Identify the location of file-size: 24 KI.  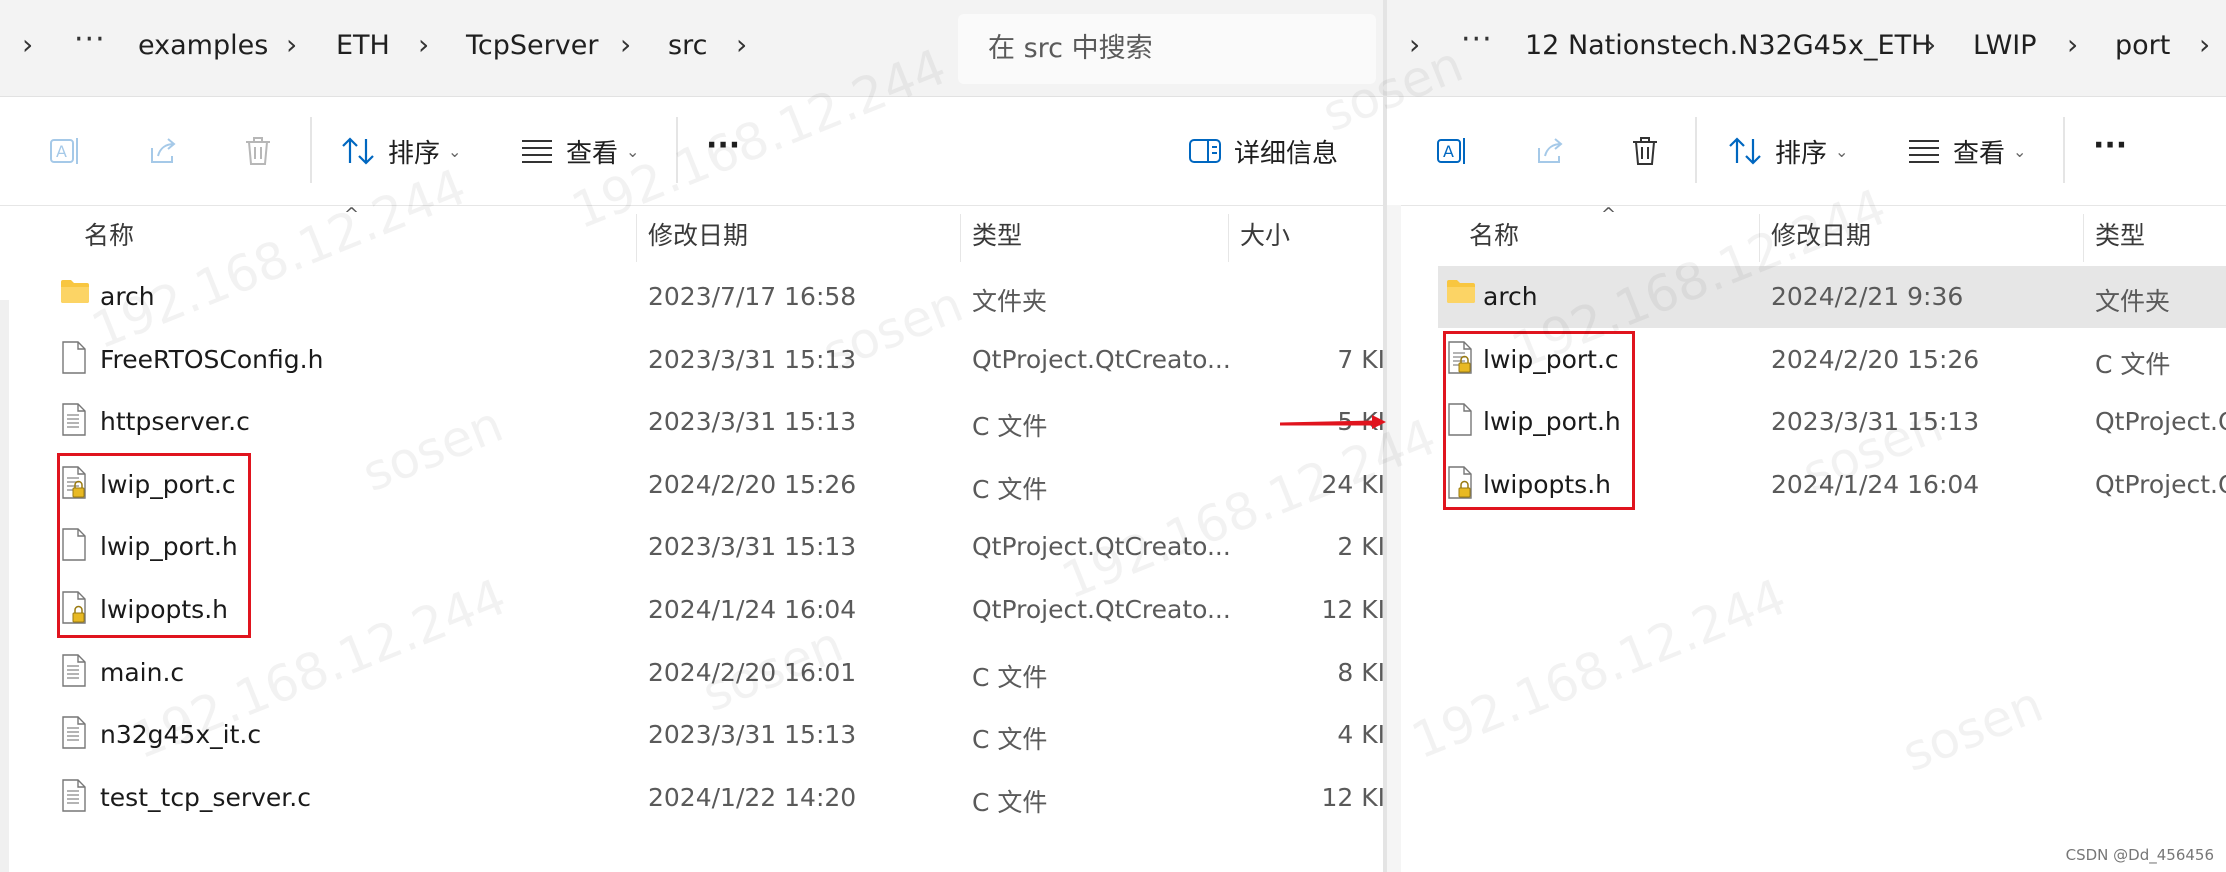
(1353, 484).